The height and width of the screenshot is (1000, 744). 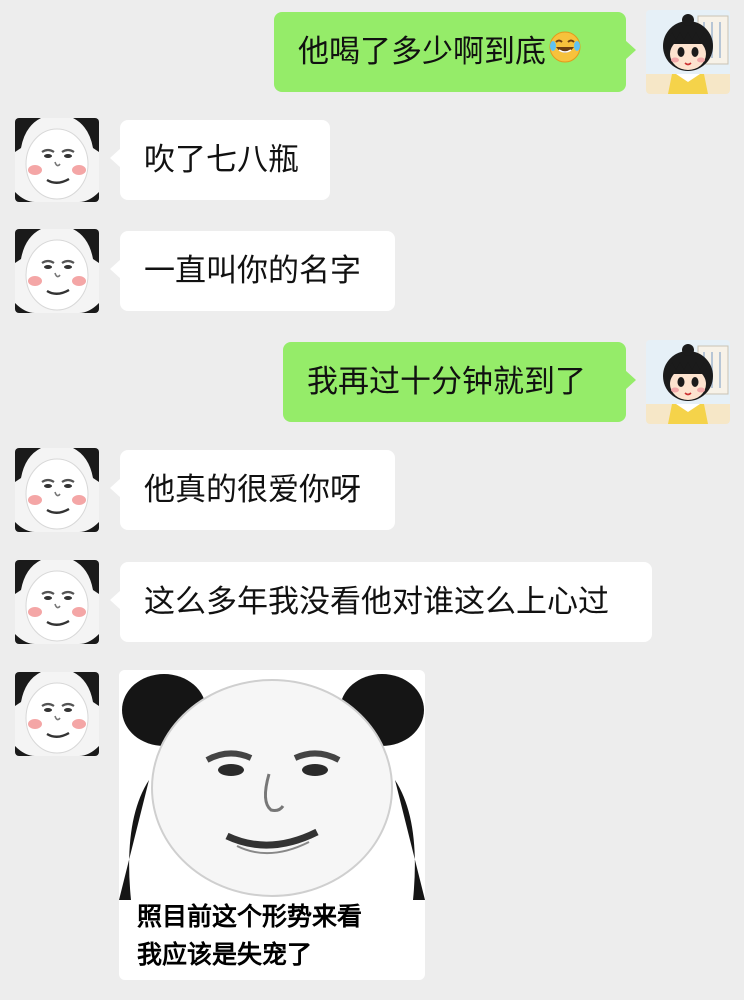 What do you see at coordinates (250, 916) in the screenshot?
I see `sticker-caption-line1: 照目前这个形势来看` at bounding box center [250, 916].